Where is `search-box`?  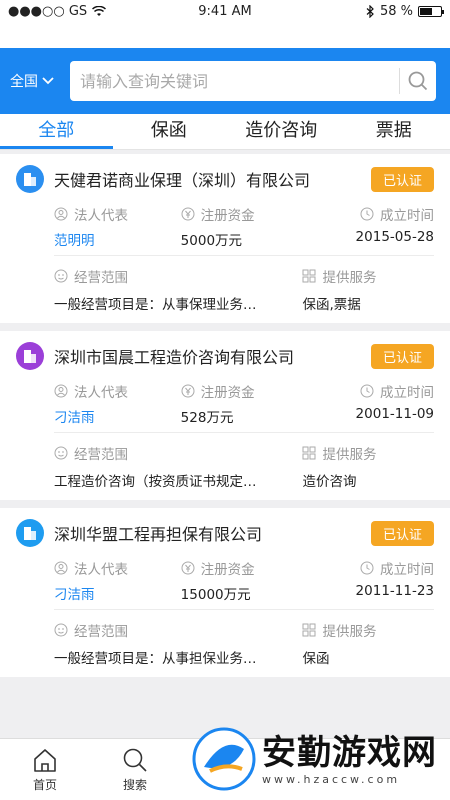 search-box is located at coordinates (253, 81).